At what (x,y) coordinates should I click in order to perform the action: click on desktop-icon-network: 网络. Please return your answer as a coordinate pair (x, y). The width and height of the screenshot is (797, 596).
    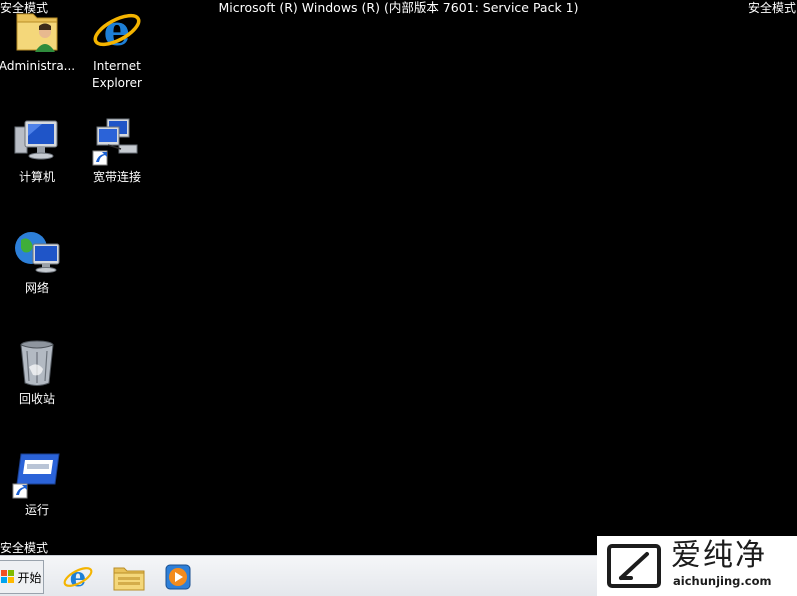
    Looking at the image, I should click on (38, 261).